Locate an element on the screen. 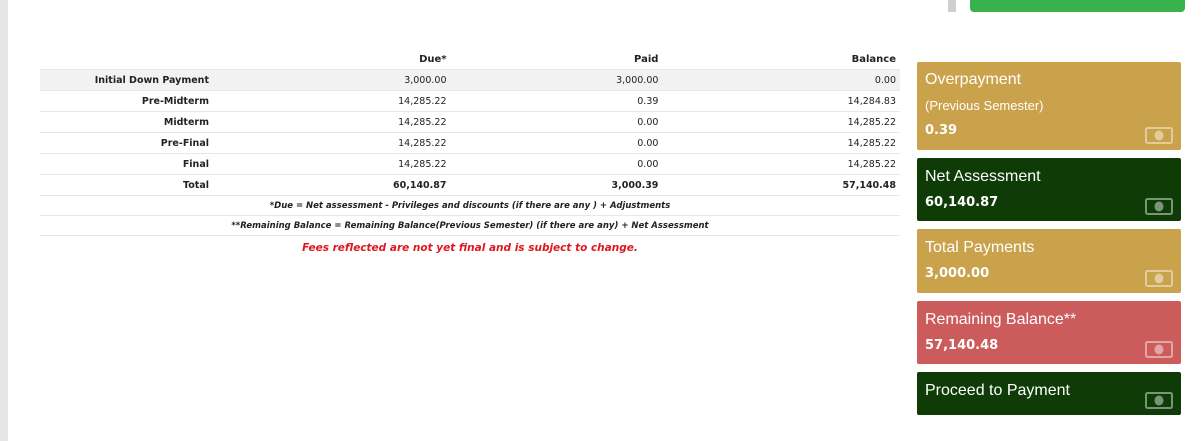 The height and width of the screenshot is (441, 1201). overpayment-card: Overpayment (Previous Semester) 0.39 is located at coordinates (1049, 106).